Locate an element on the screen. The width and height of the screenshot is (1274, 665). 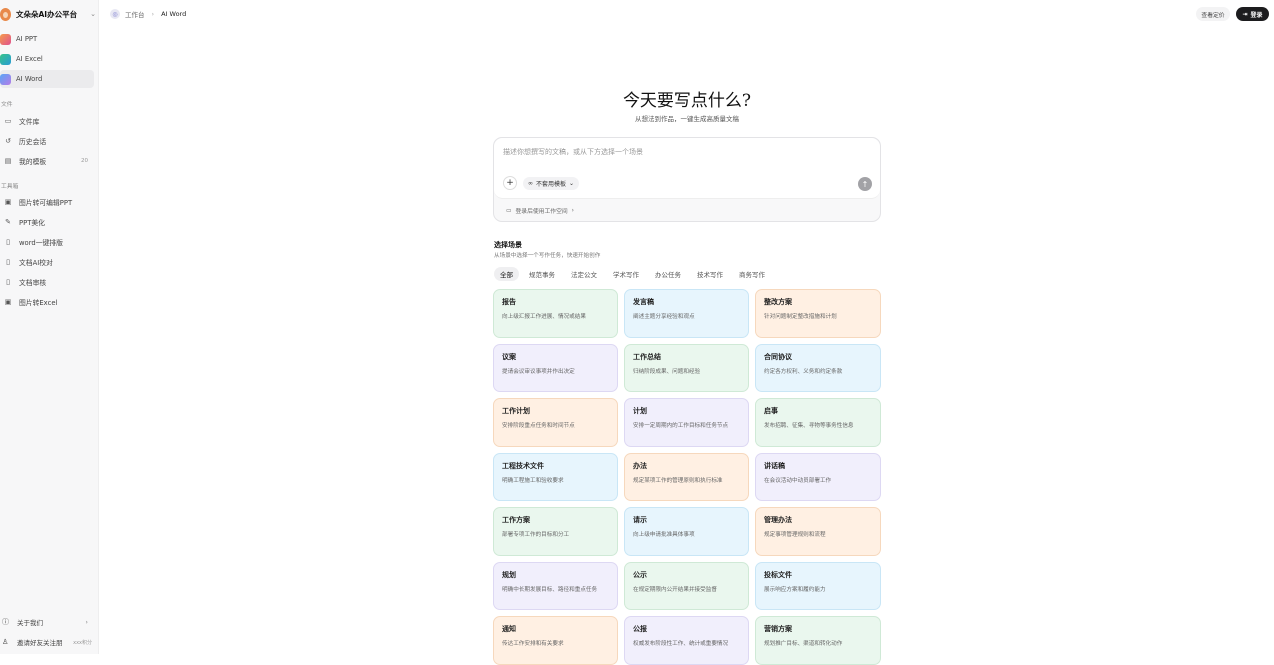
scene-card-title: 发言稿 is located at coordinates (643, 302).